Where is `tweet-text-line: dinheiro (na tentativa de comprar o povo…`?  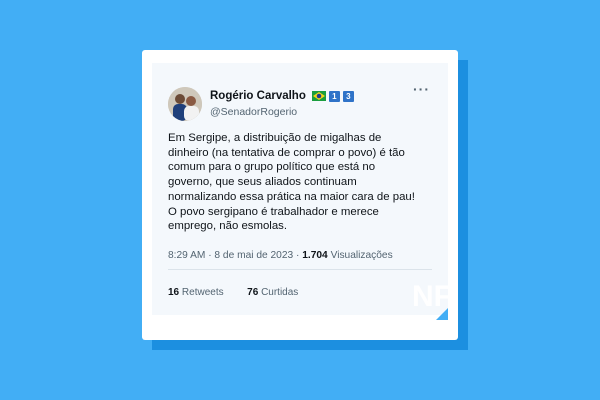
tweet-text-line: dinheiro (na tentativa de comprar o povo… is located at coordinates (286, 152).